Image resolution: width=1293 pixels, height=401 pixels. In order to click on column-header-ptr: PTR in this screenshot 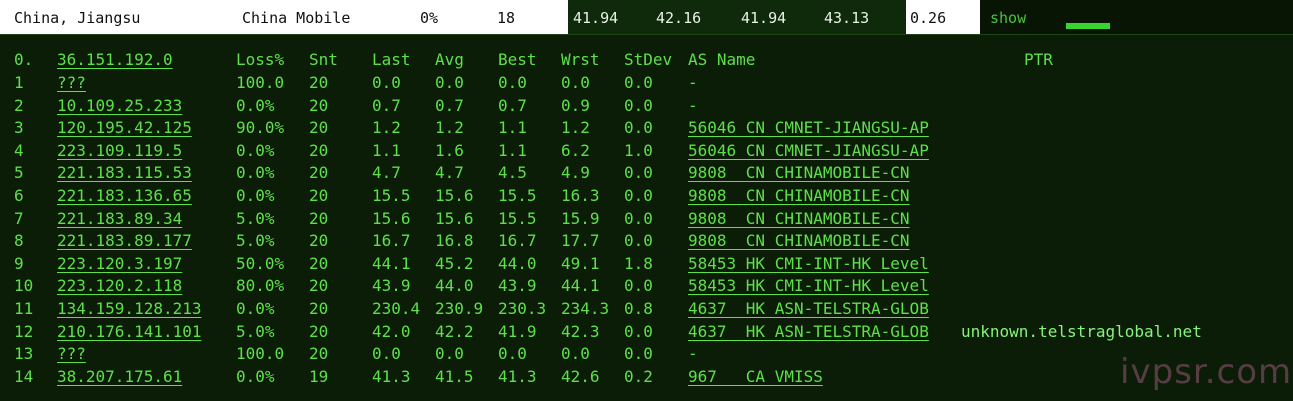, I will do `click(1038, 59)`.